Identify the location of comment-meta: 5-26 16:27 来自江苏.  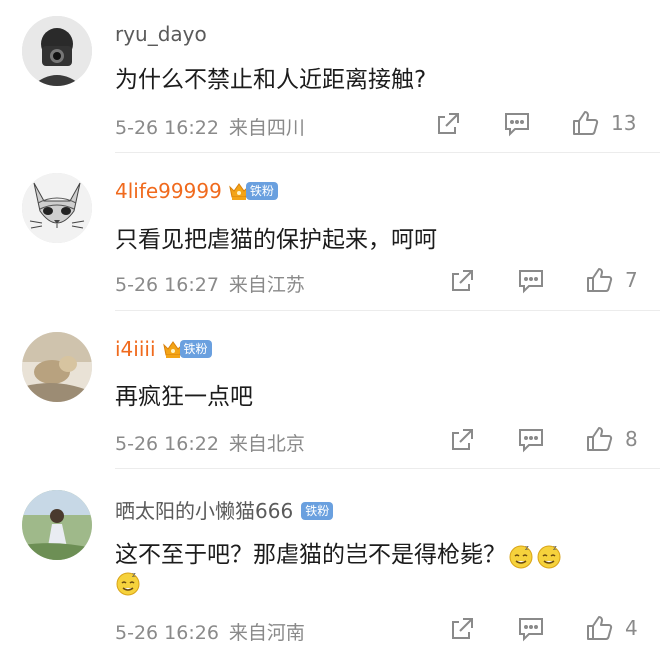
(210, 283).